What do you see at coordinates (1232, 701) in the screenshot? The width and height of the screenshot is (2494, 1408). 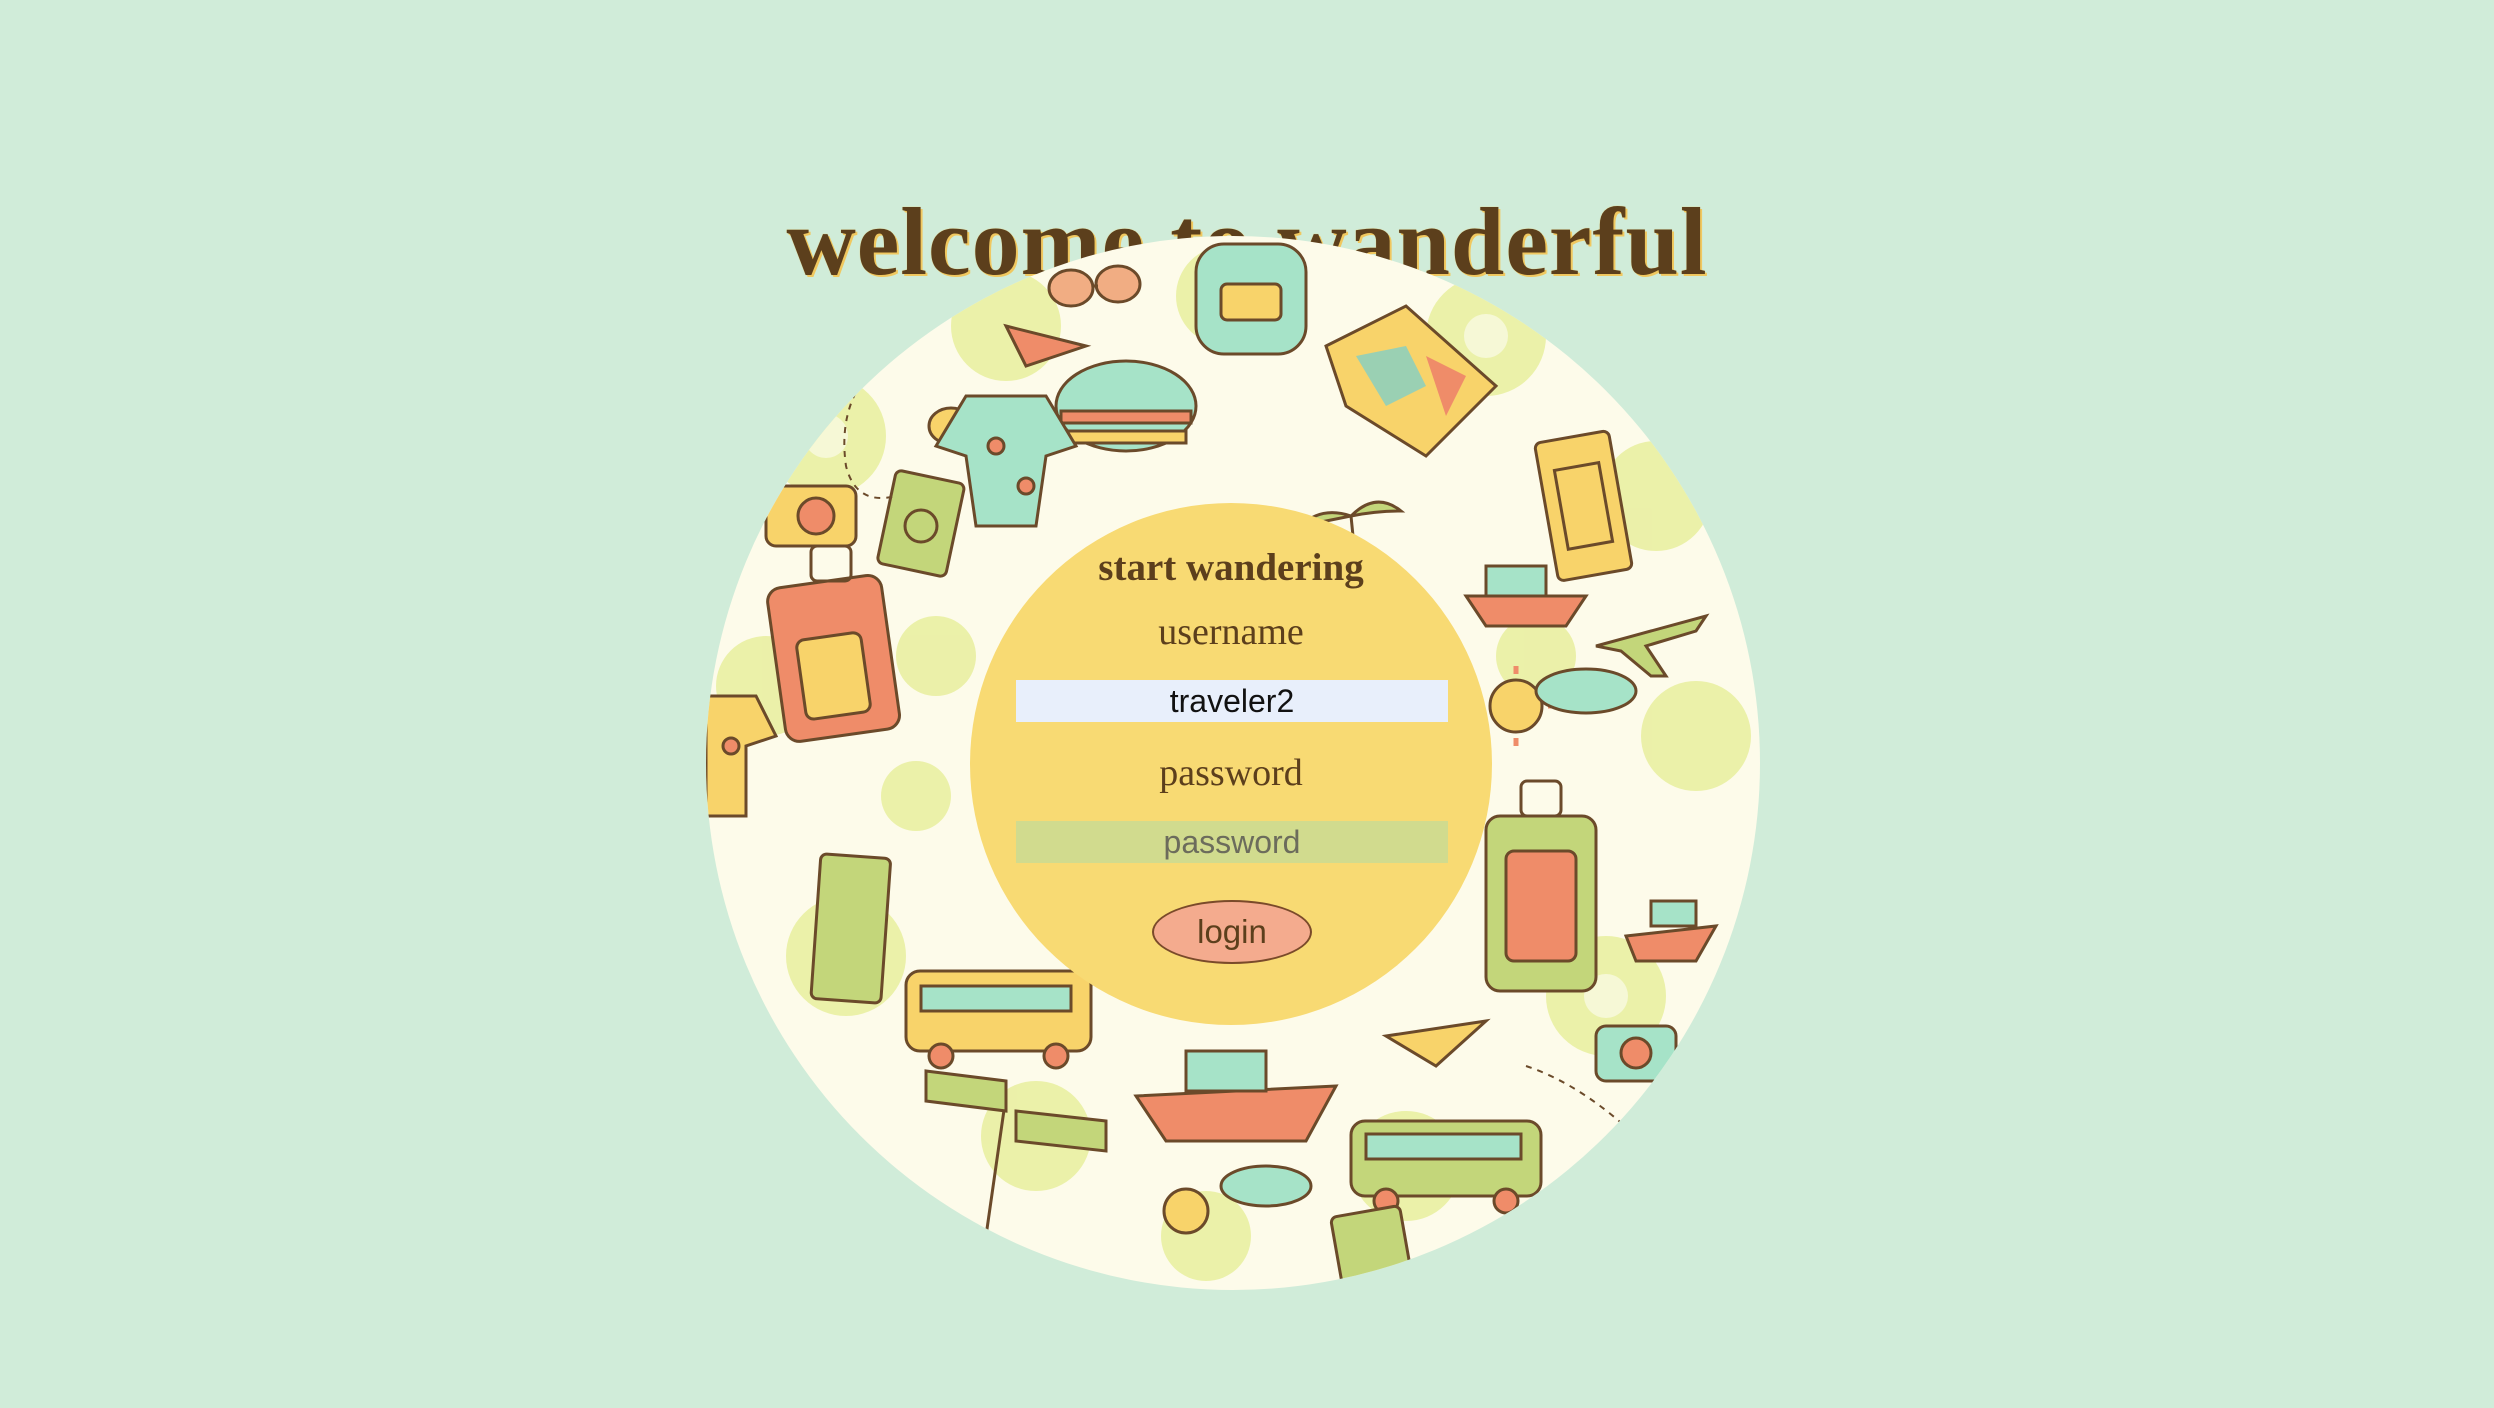 I see `username-field` at bounding box center [1232, 701].